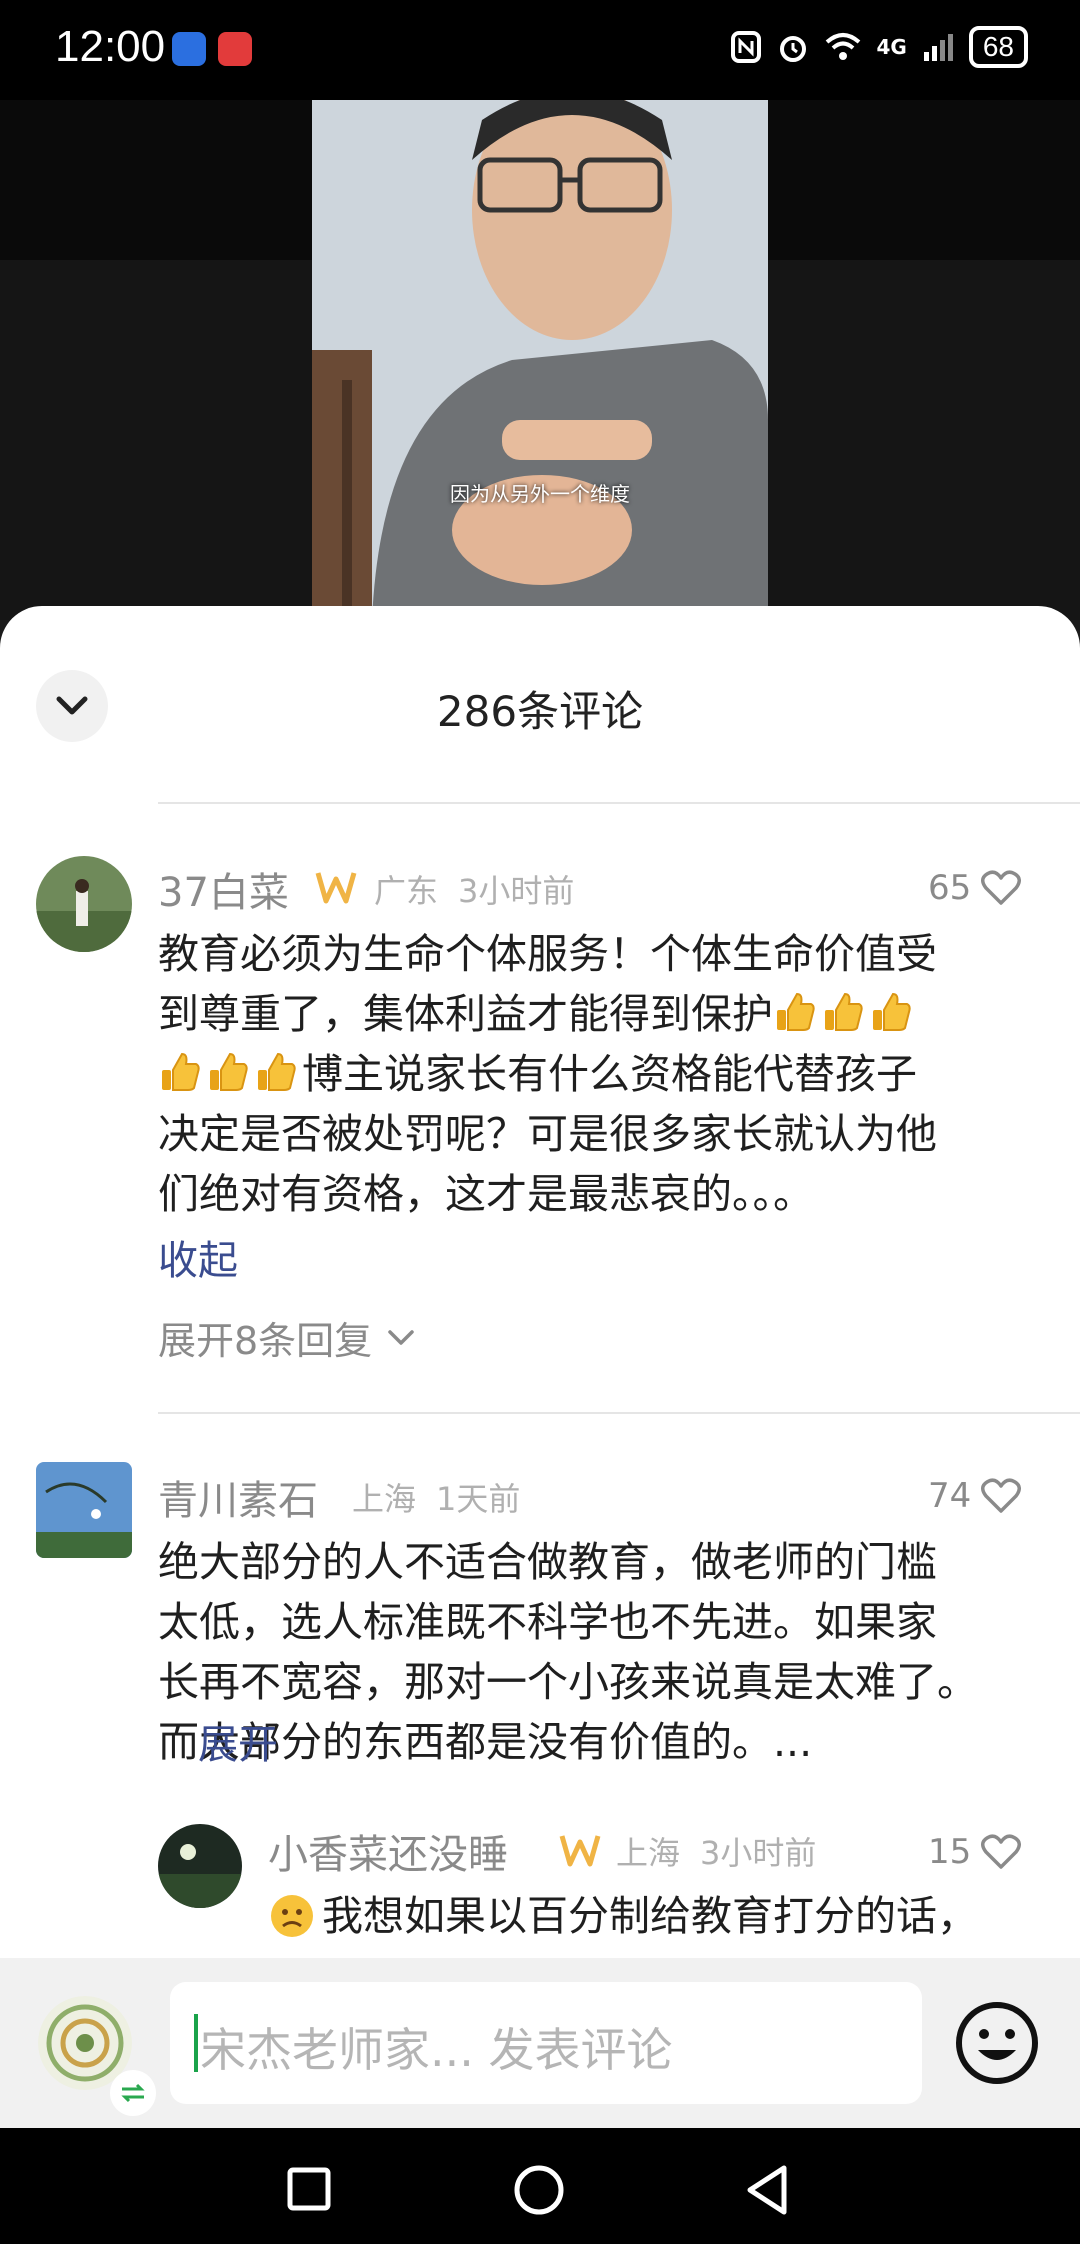  What do you see at coordinates (401, 1337) in the screenshot?
I see `chevron-down-icon` at bounding box center [401, 1337].